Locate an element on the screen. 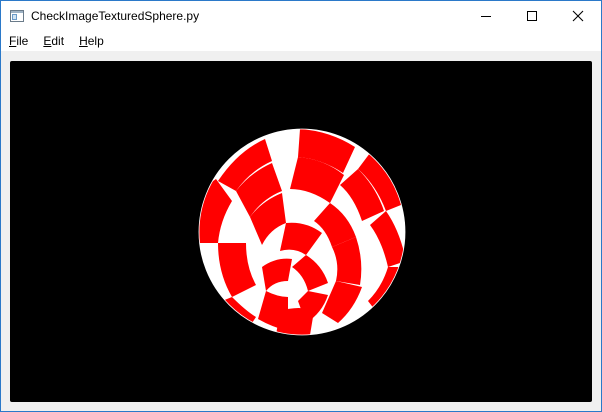 The image size is (602, 412). menu-edit-label-rest: dit is located at coordinates (58, 41).